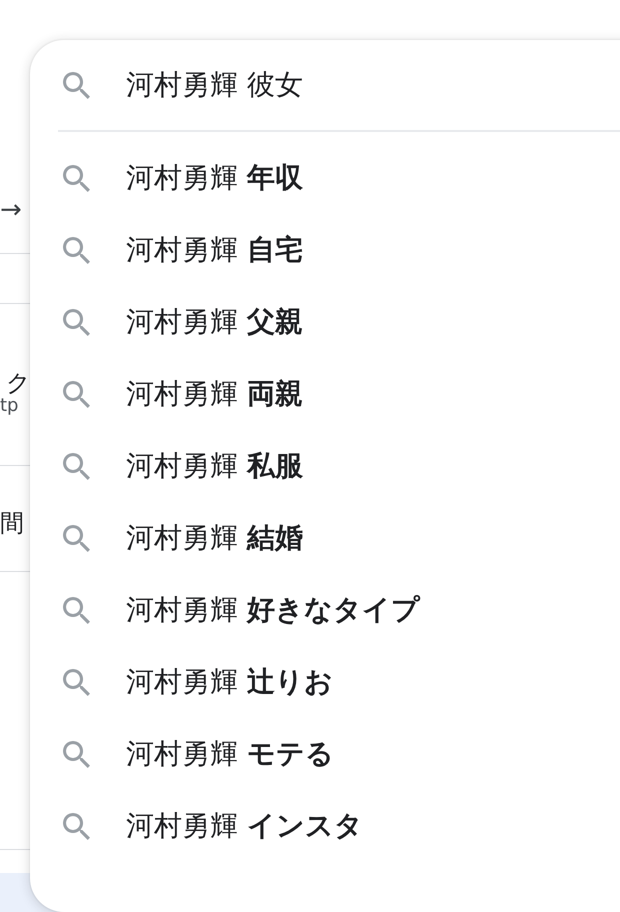 The width and height of the screenshot is (620, 912). Describe the element at coordinates (325, 178) in the screenshot. I see `suggestion-item: 河村勇輝 年収` at that location.